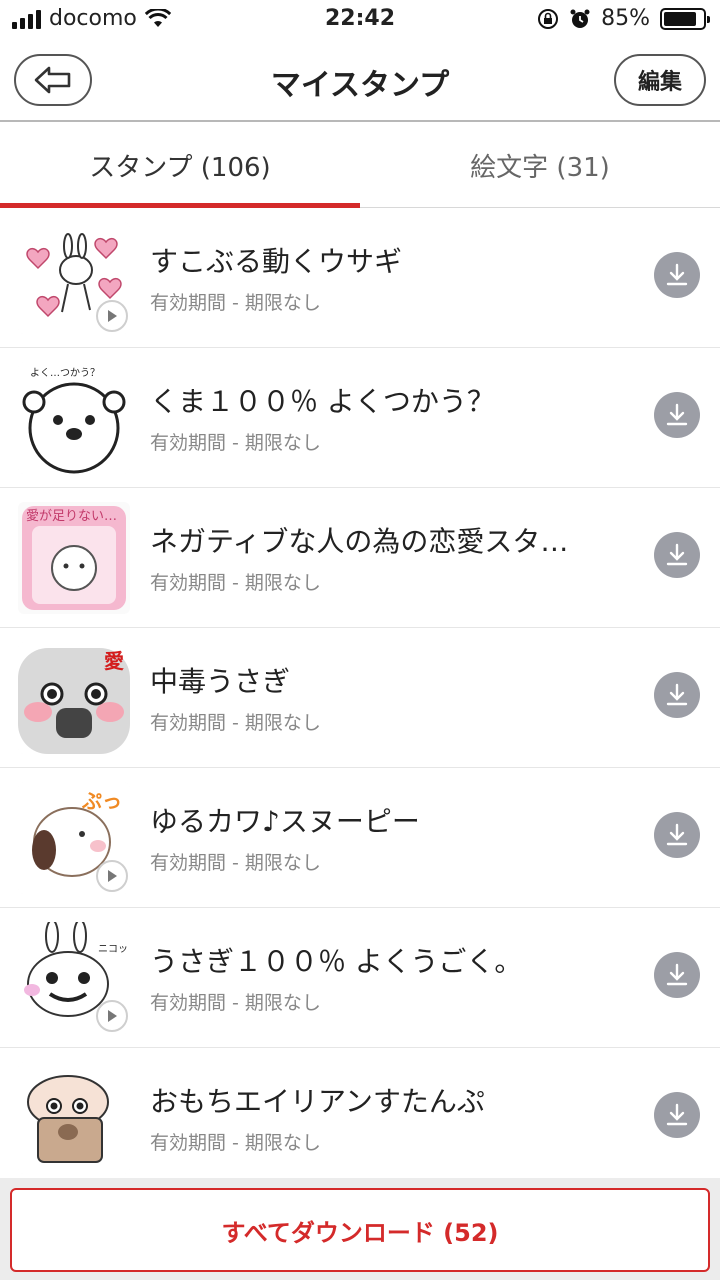  Describe the element at coordinates (685, 18) in the screenshot. I see `battery-icon` at that location.